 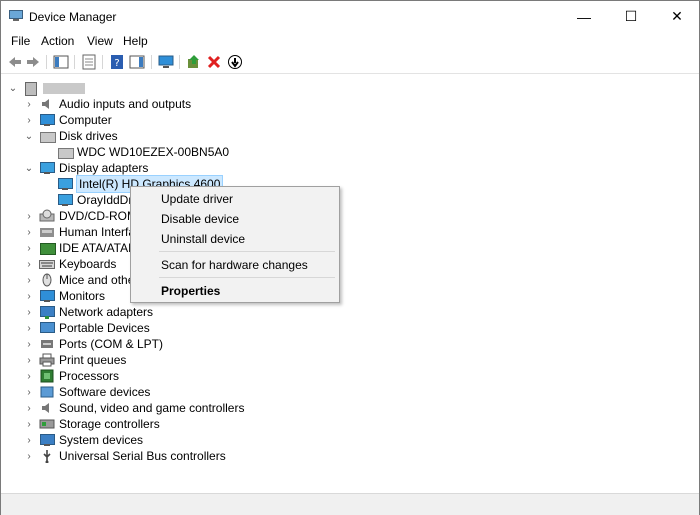 I want to click on menu-item-uninstall-device: Uninstall device, so click(x=203, y=239).